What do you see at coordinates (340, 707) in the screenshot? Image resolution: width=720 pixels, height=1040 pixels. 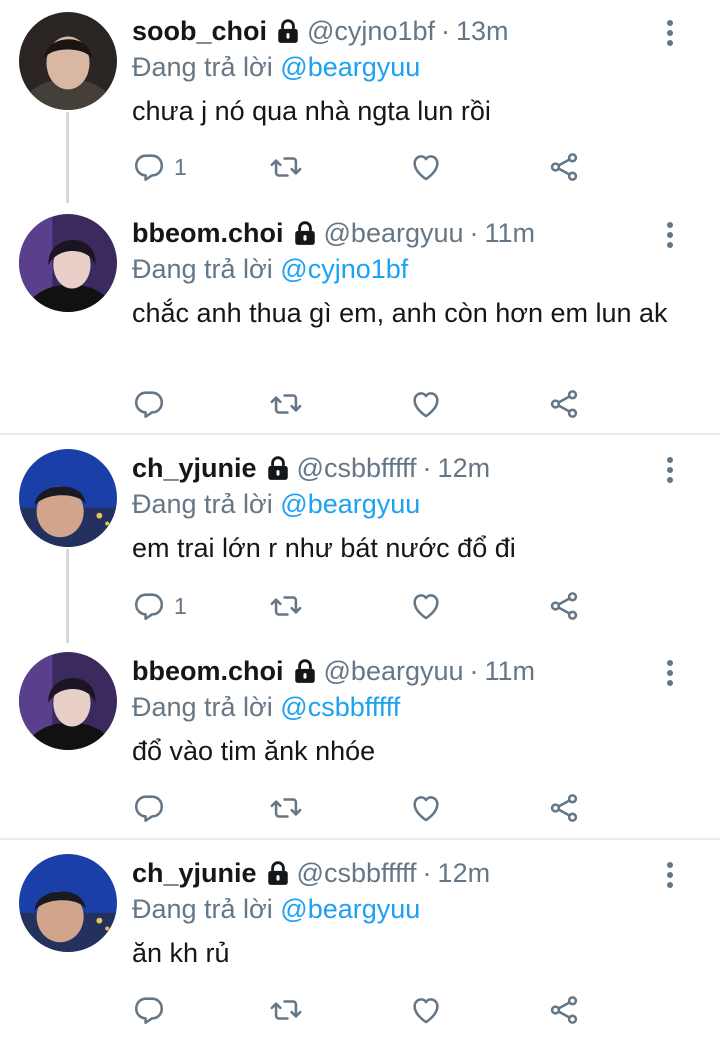 I see `mention-link: @csbbfffff` at bounding box center [340, 707].